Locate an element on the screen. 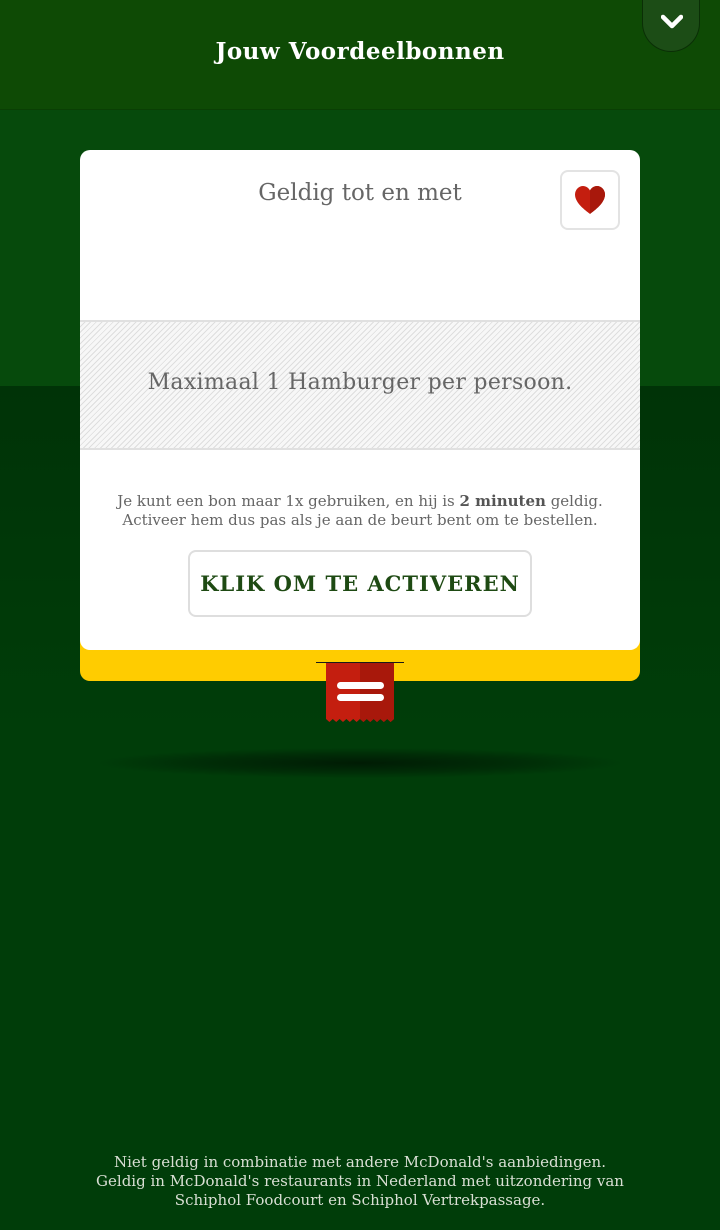 Image resolution: width=720 pixels, height=1230 pixels. heart-icon is located at coordinates (590, 200).